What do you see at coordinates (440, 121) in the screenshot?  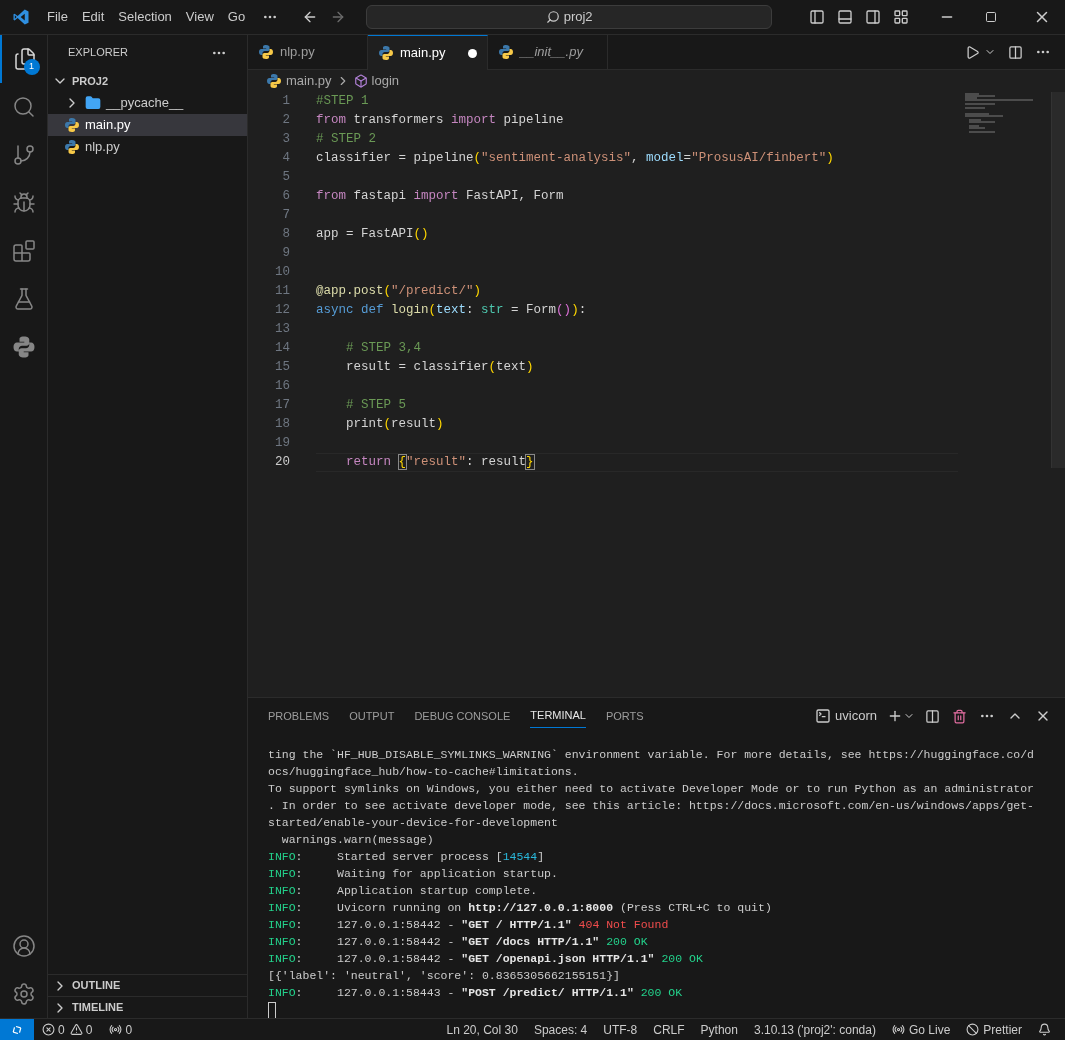 I see `code-line: from transformers import pipeline` at bounding box center [440, 121].